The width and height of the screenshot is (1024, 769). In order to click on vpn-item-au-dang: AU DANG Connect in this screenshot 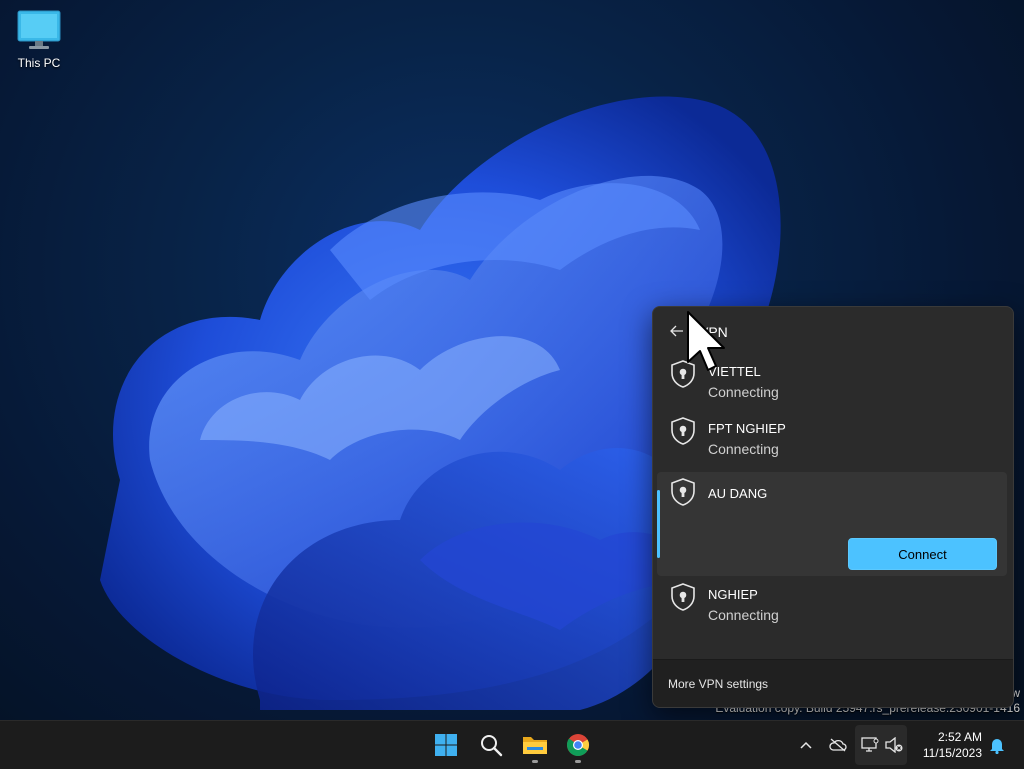, I will do `click(832, 524)`.